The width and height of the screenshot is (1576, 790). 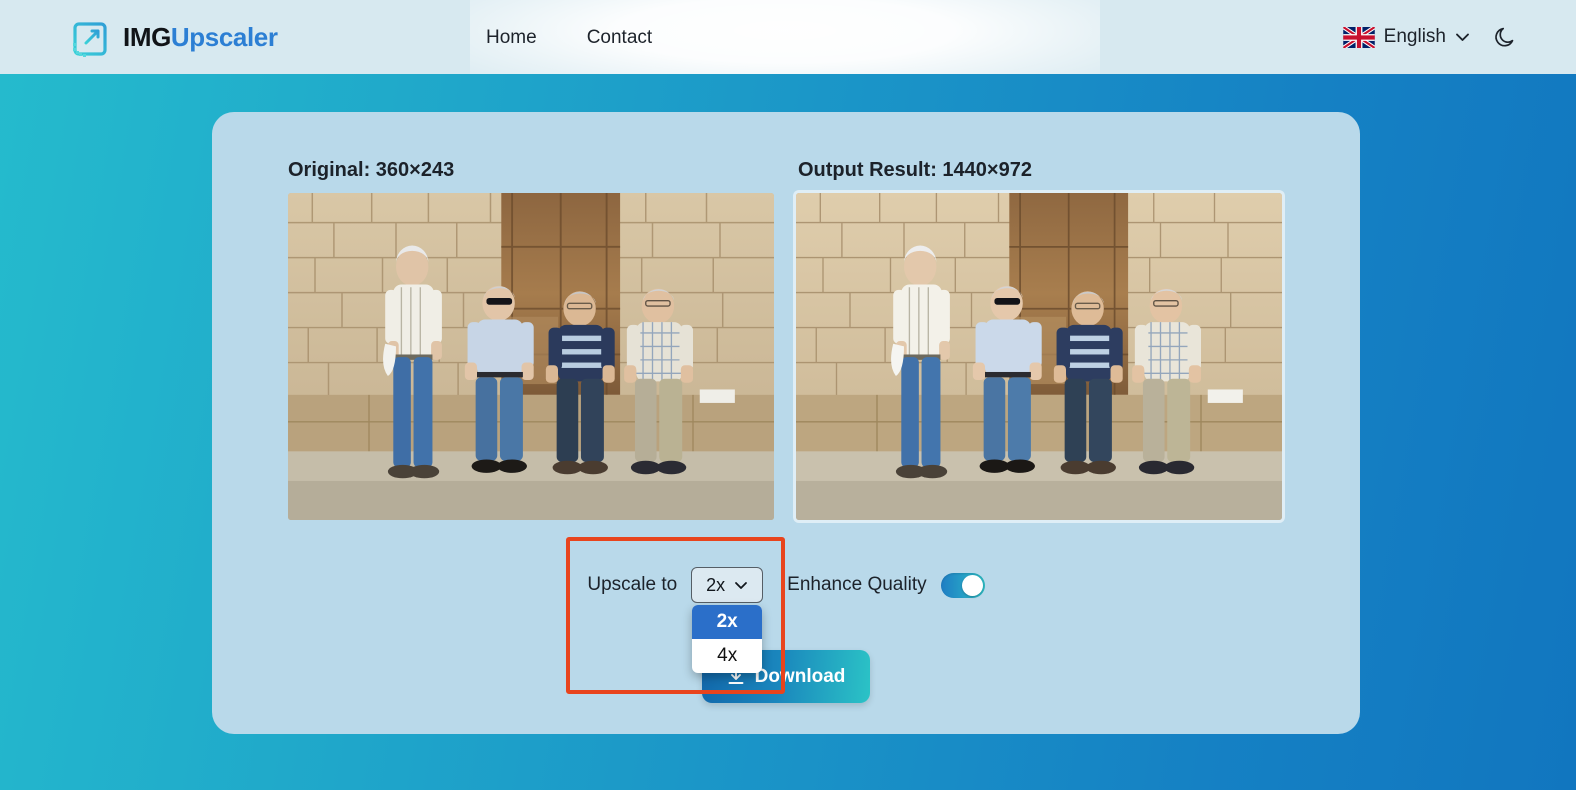 What do you see at coordinates (915, 170) in the screenshot?
I see `output-image-label: Output Result: 1440×972` at bounding box center [915, 170].